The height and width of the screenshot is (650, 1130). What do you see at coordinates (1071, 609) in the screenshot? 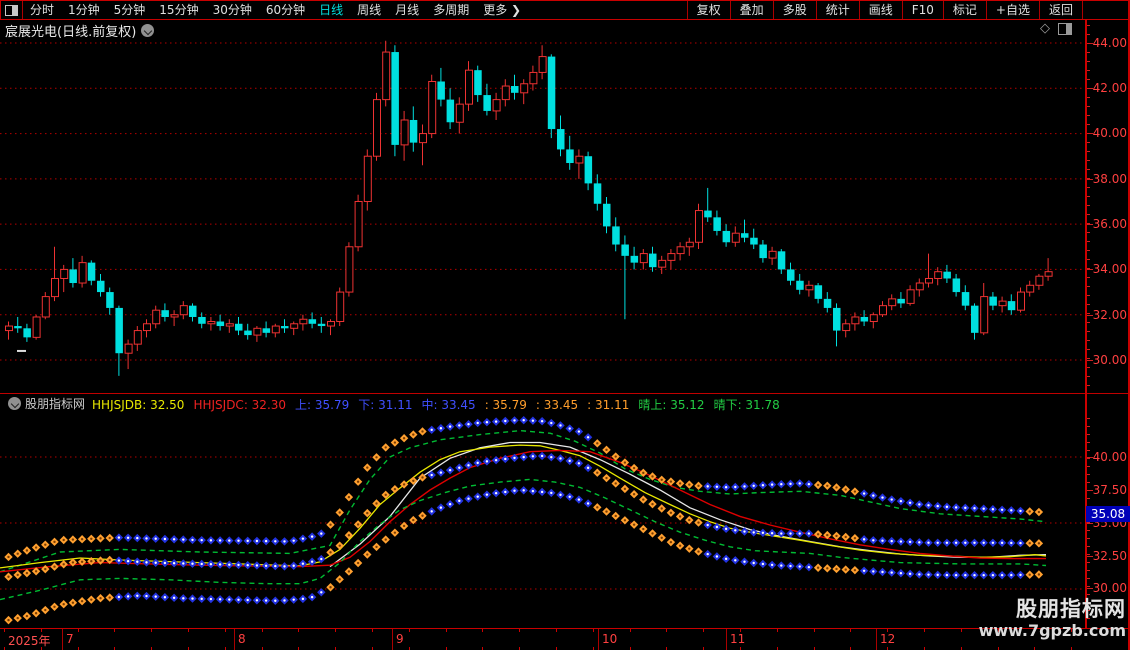
I see `watermark-site-name: 股朋指标网` at bounding box center [1071, 609].